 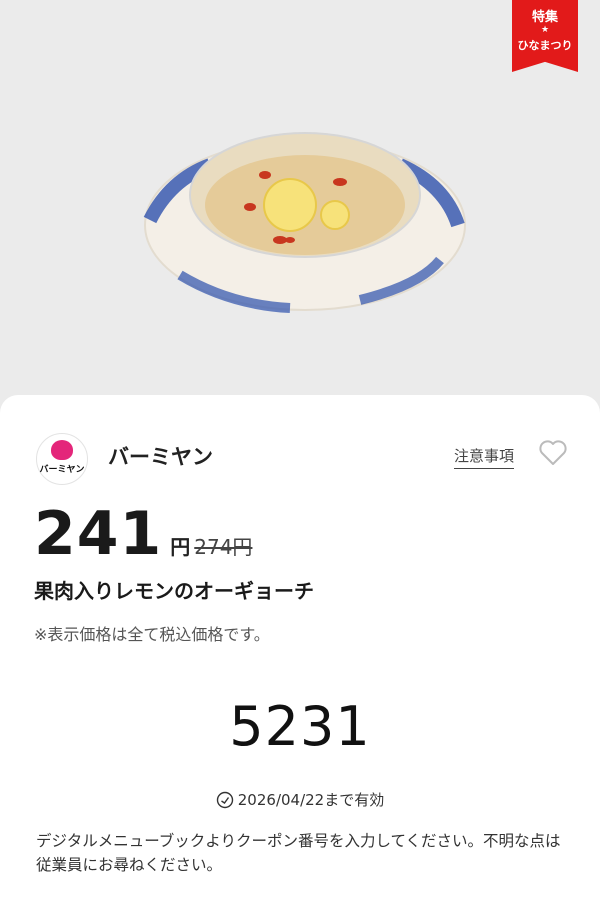 What do you see at coordinates (544, 17) in the screenshot?
I see `ribbon-title: 特集` at bounding box center [544, 17].